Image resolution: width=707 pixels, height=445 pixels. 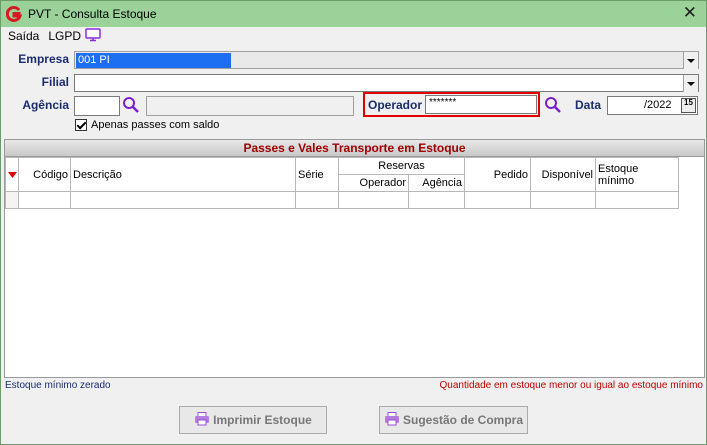 I want to click on col-reservas-operador: Operador, so click(x=373, y=183).